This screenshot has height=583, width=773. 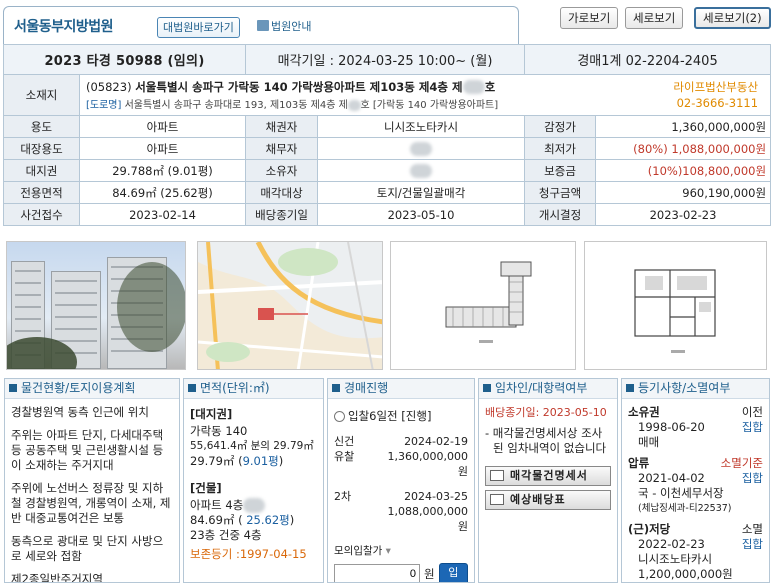 What do you see at coordinates (162, 214) in the screenshot?
I see `filed-value: 2023-02-14` at bounding box center [162, 214].